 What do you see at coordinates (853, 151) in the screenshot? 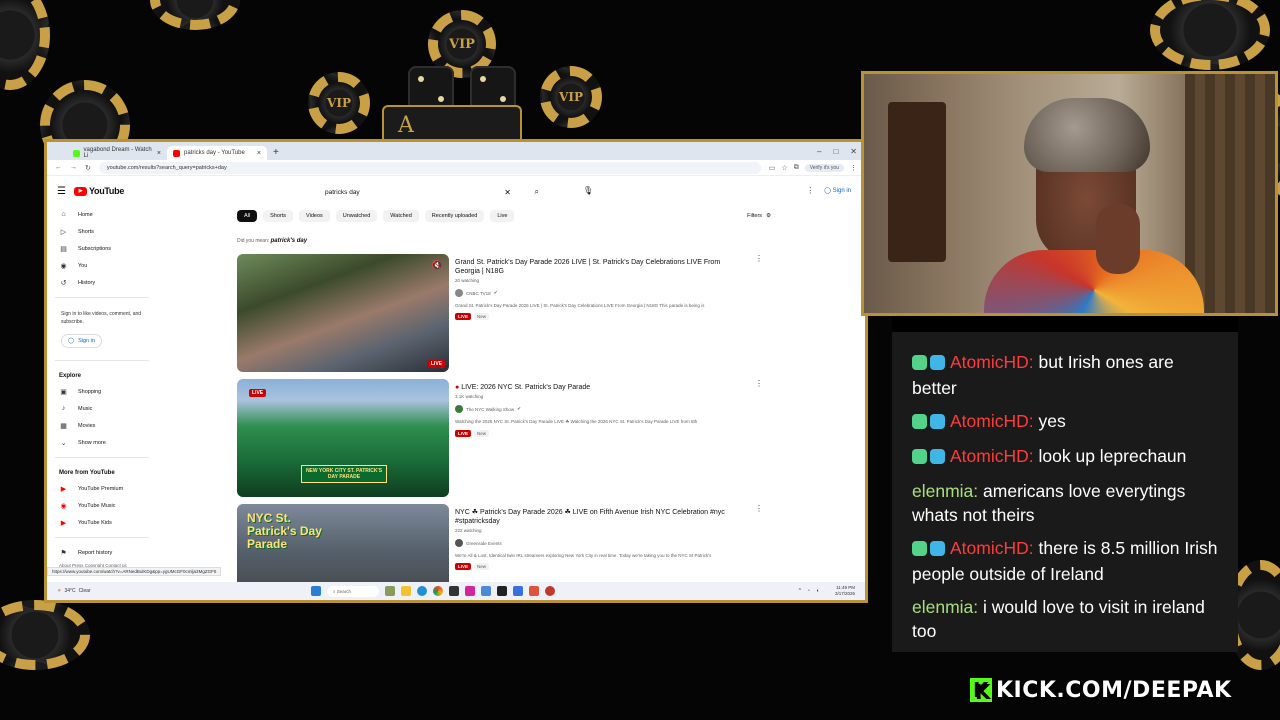
I see `close-window-icon: ✕` at bounding box center [853, 151].